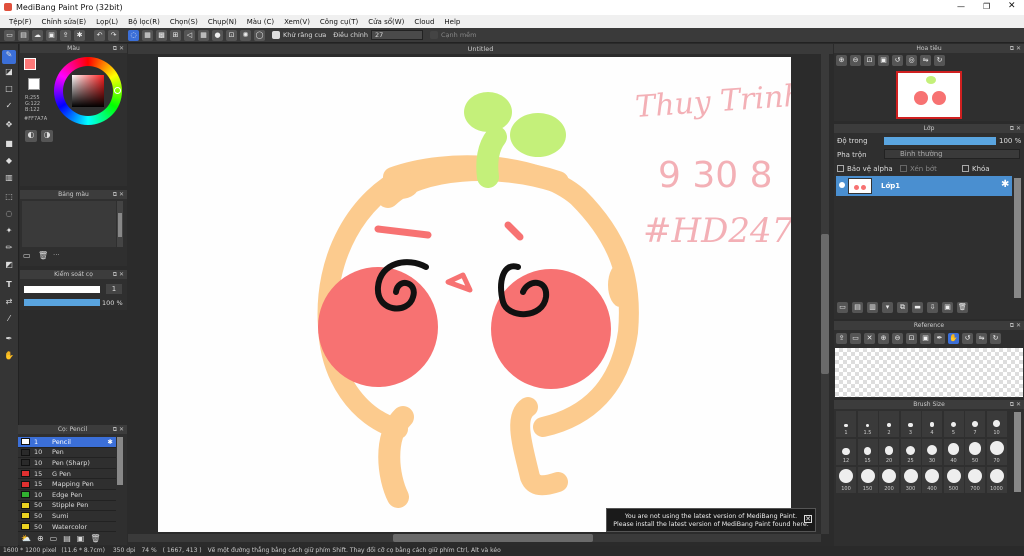  What do you see at coordinates (231, 35) in the screenshot?
I see `snap-icon: ⊡` at bounding box center [231, 35].